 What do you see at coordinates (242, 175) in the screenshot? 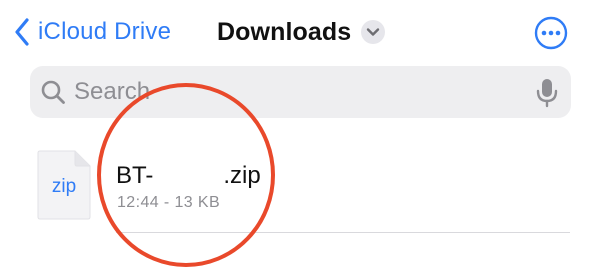
I see `file-name-suffix: .zip` at bounding box center [242, 175].